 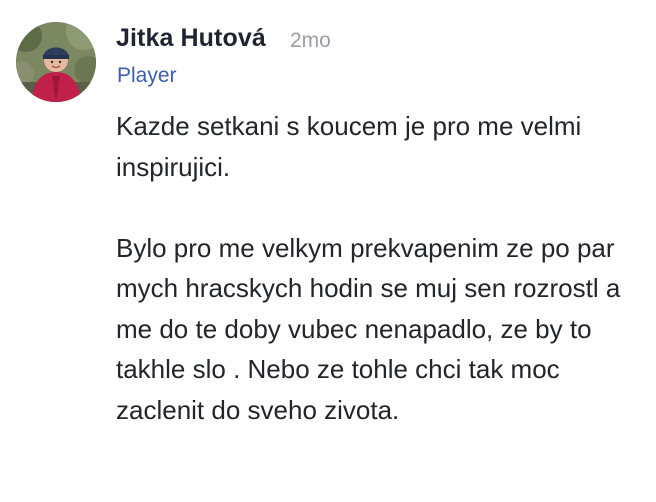 I want to click on user-photo-avatar-icon, so click(x=56, y=62).